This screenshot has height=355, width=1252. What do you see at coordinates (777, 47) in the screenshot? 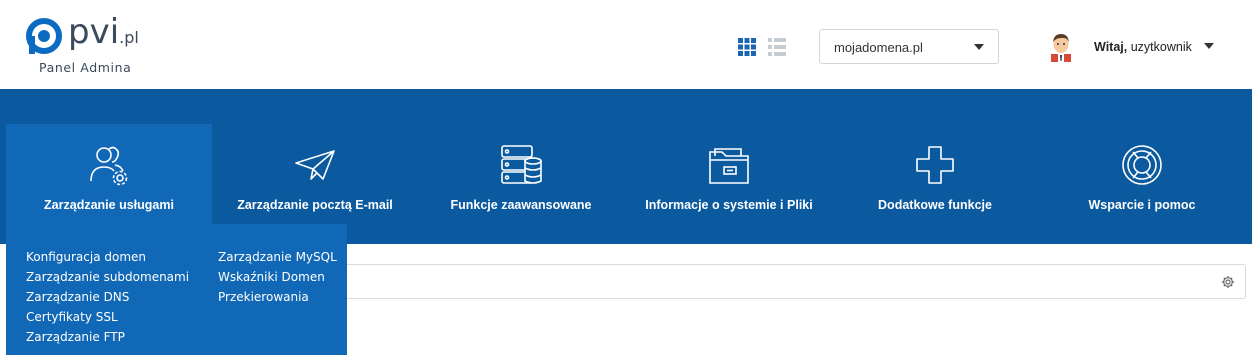
I see `list-icon` at bounding box center [777, 47].